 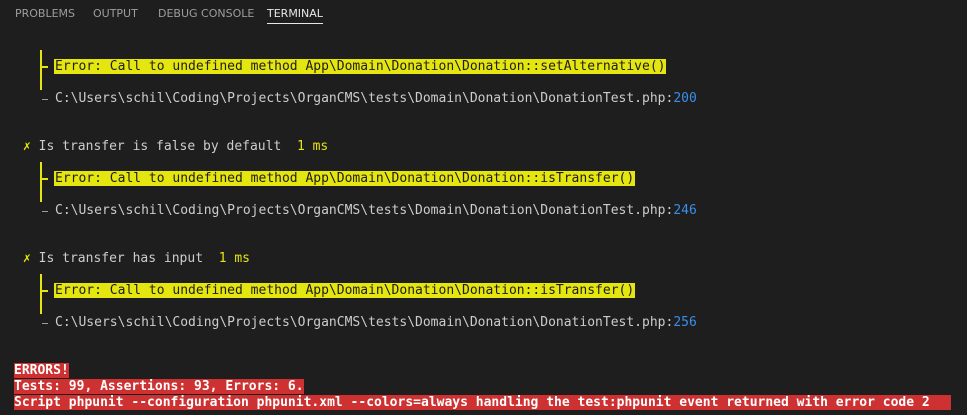 I want to click on tab-terminal: TERMINAL, so click(x=295, y=15).